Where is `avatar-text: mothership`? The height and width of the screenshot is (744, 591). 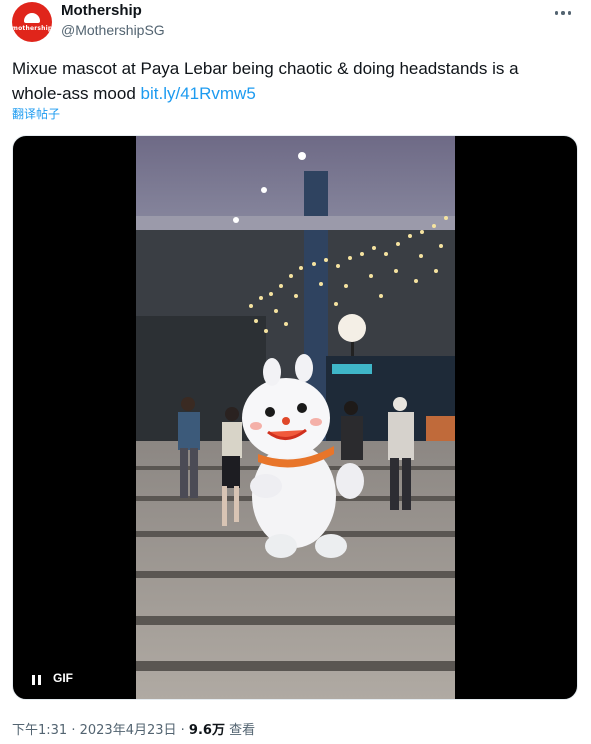 avatar-text: mothership is located at coordinates (32, 28).